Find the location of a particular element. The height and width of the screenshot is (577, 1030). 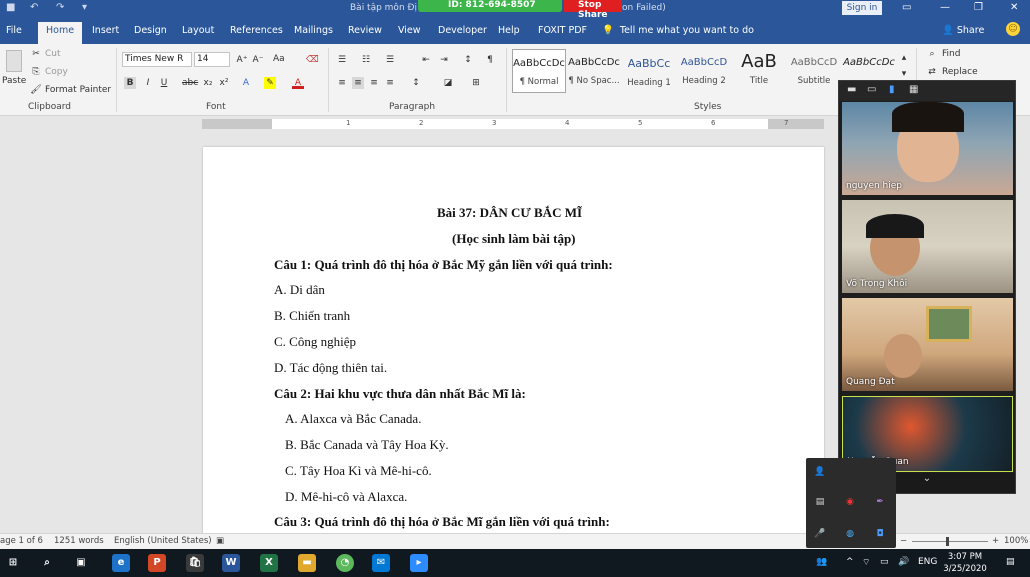

style-subtitle: AaBbCcD Subtitle is located at coordinates (814, 71).